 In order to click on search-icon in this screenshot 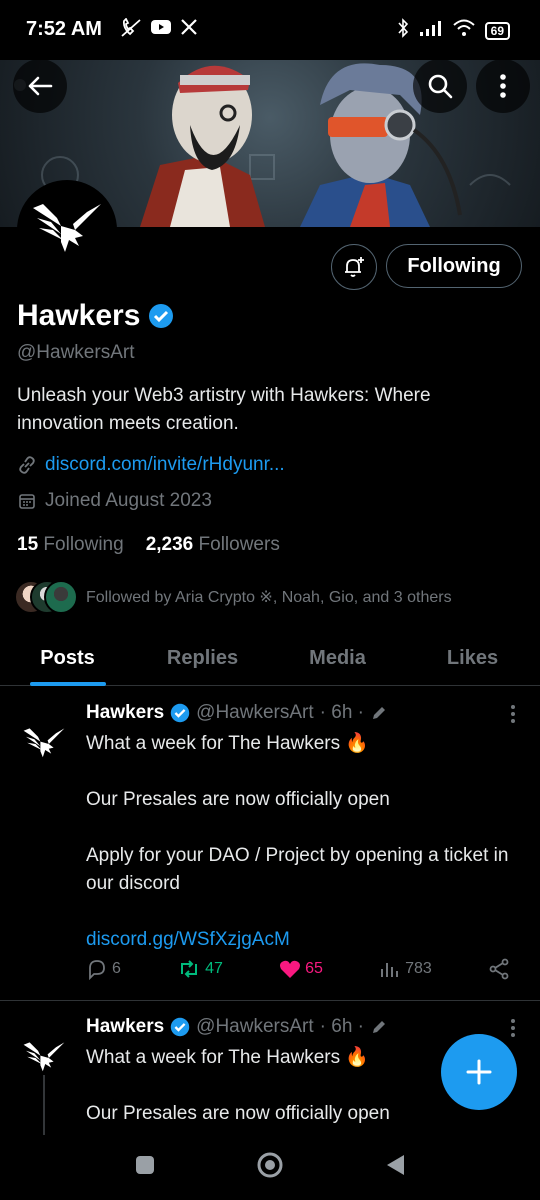, I will do `click(440, 86)`.